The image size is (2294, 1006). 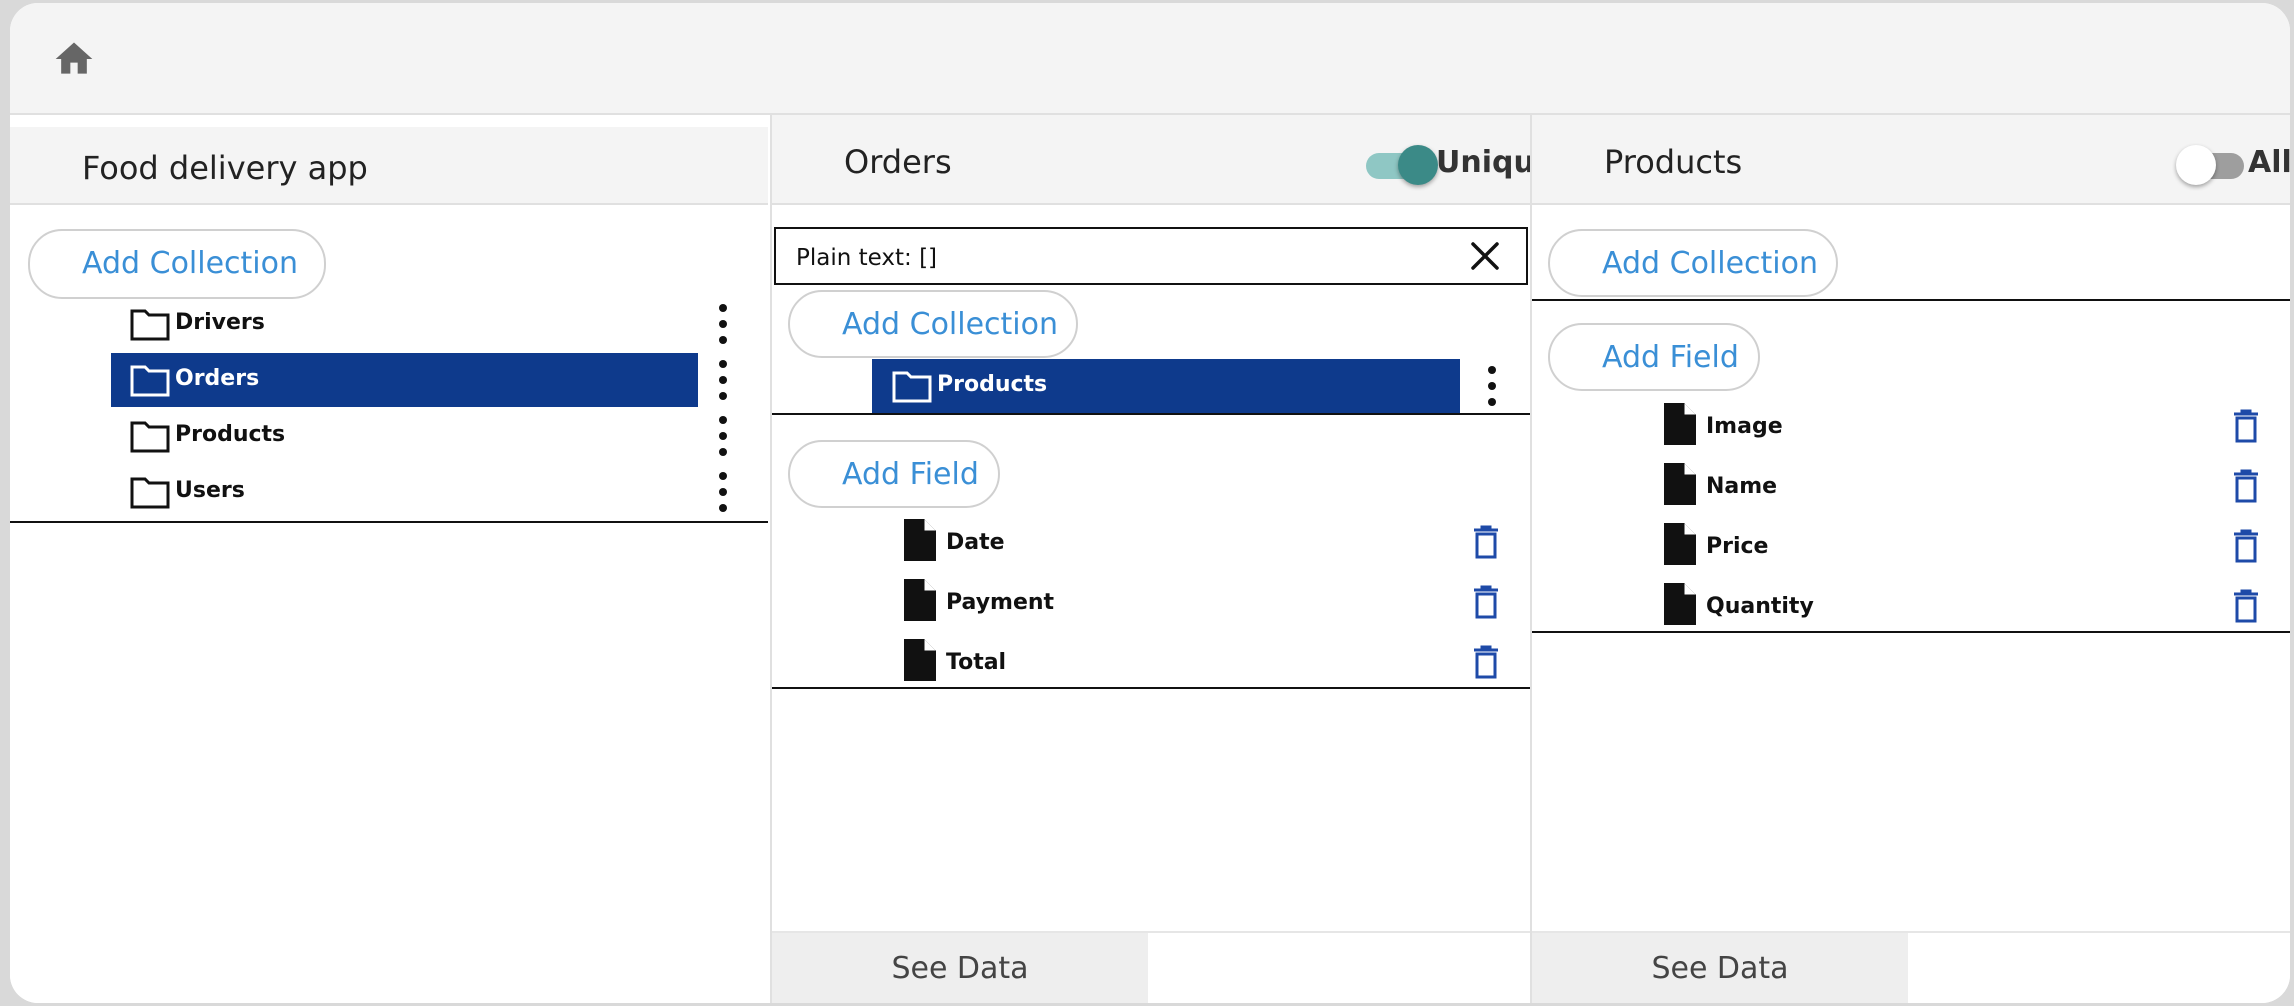 What do you see at coordinates (1760, 606) in the screenshot?
I see `field-label: Quantity` at bounding box center [1760, 606].